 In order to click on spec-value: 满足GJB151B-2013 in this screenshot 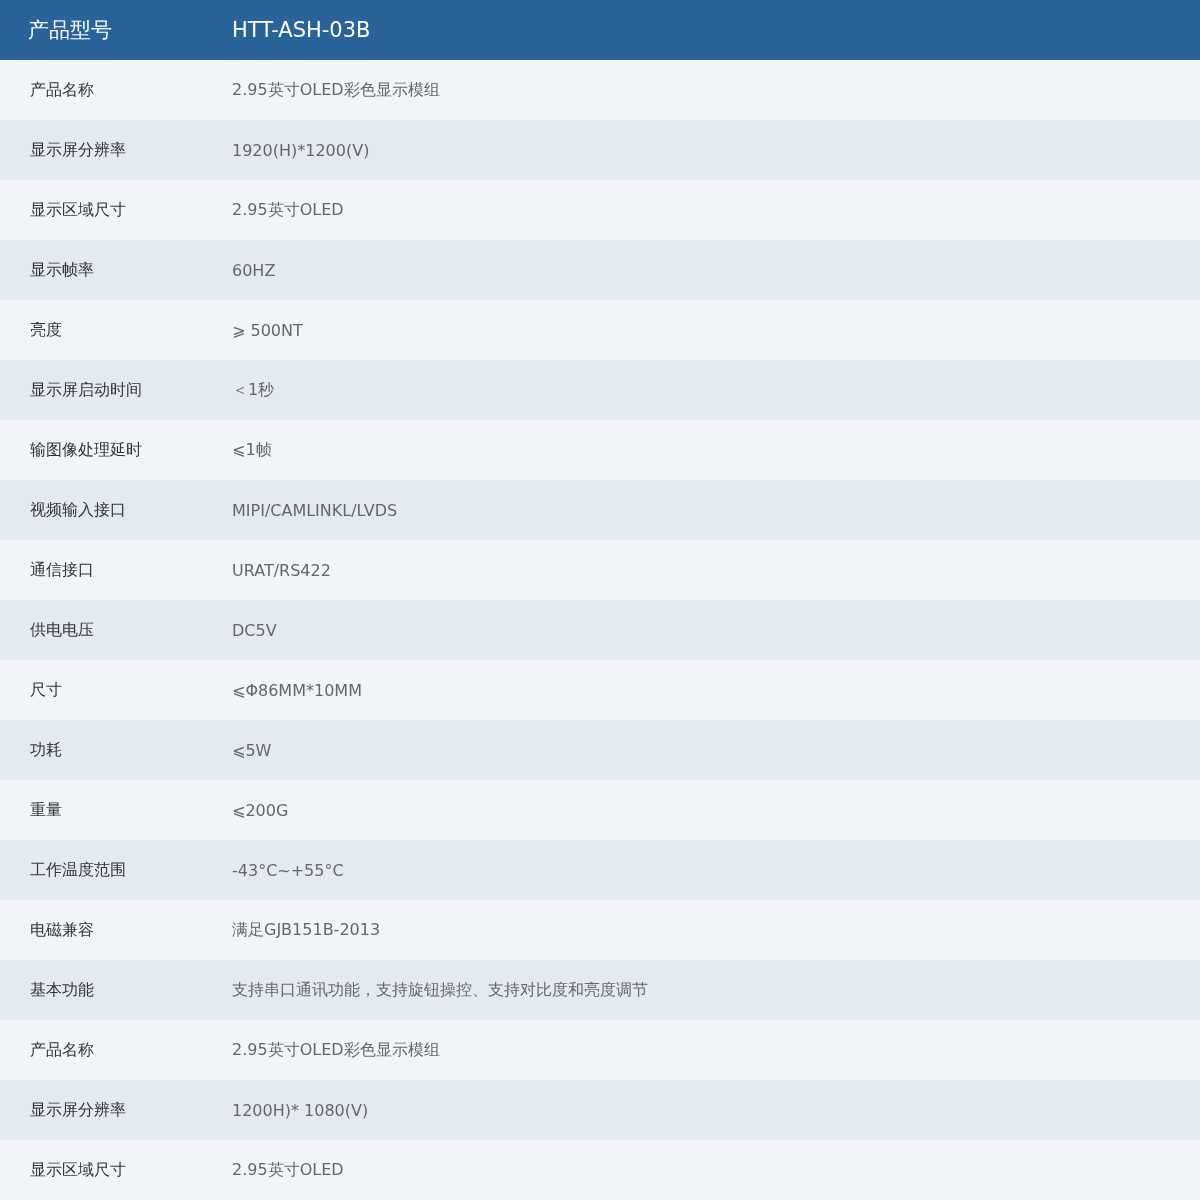, I will do `click(306, 930)`.